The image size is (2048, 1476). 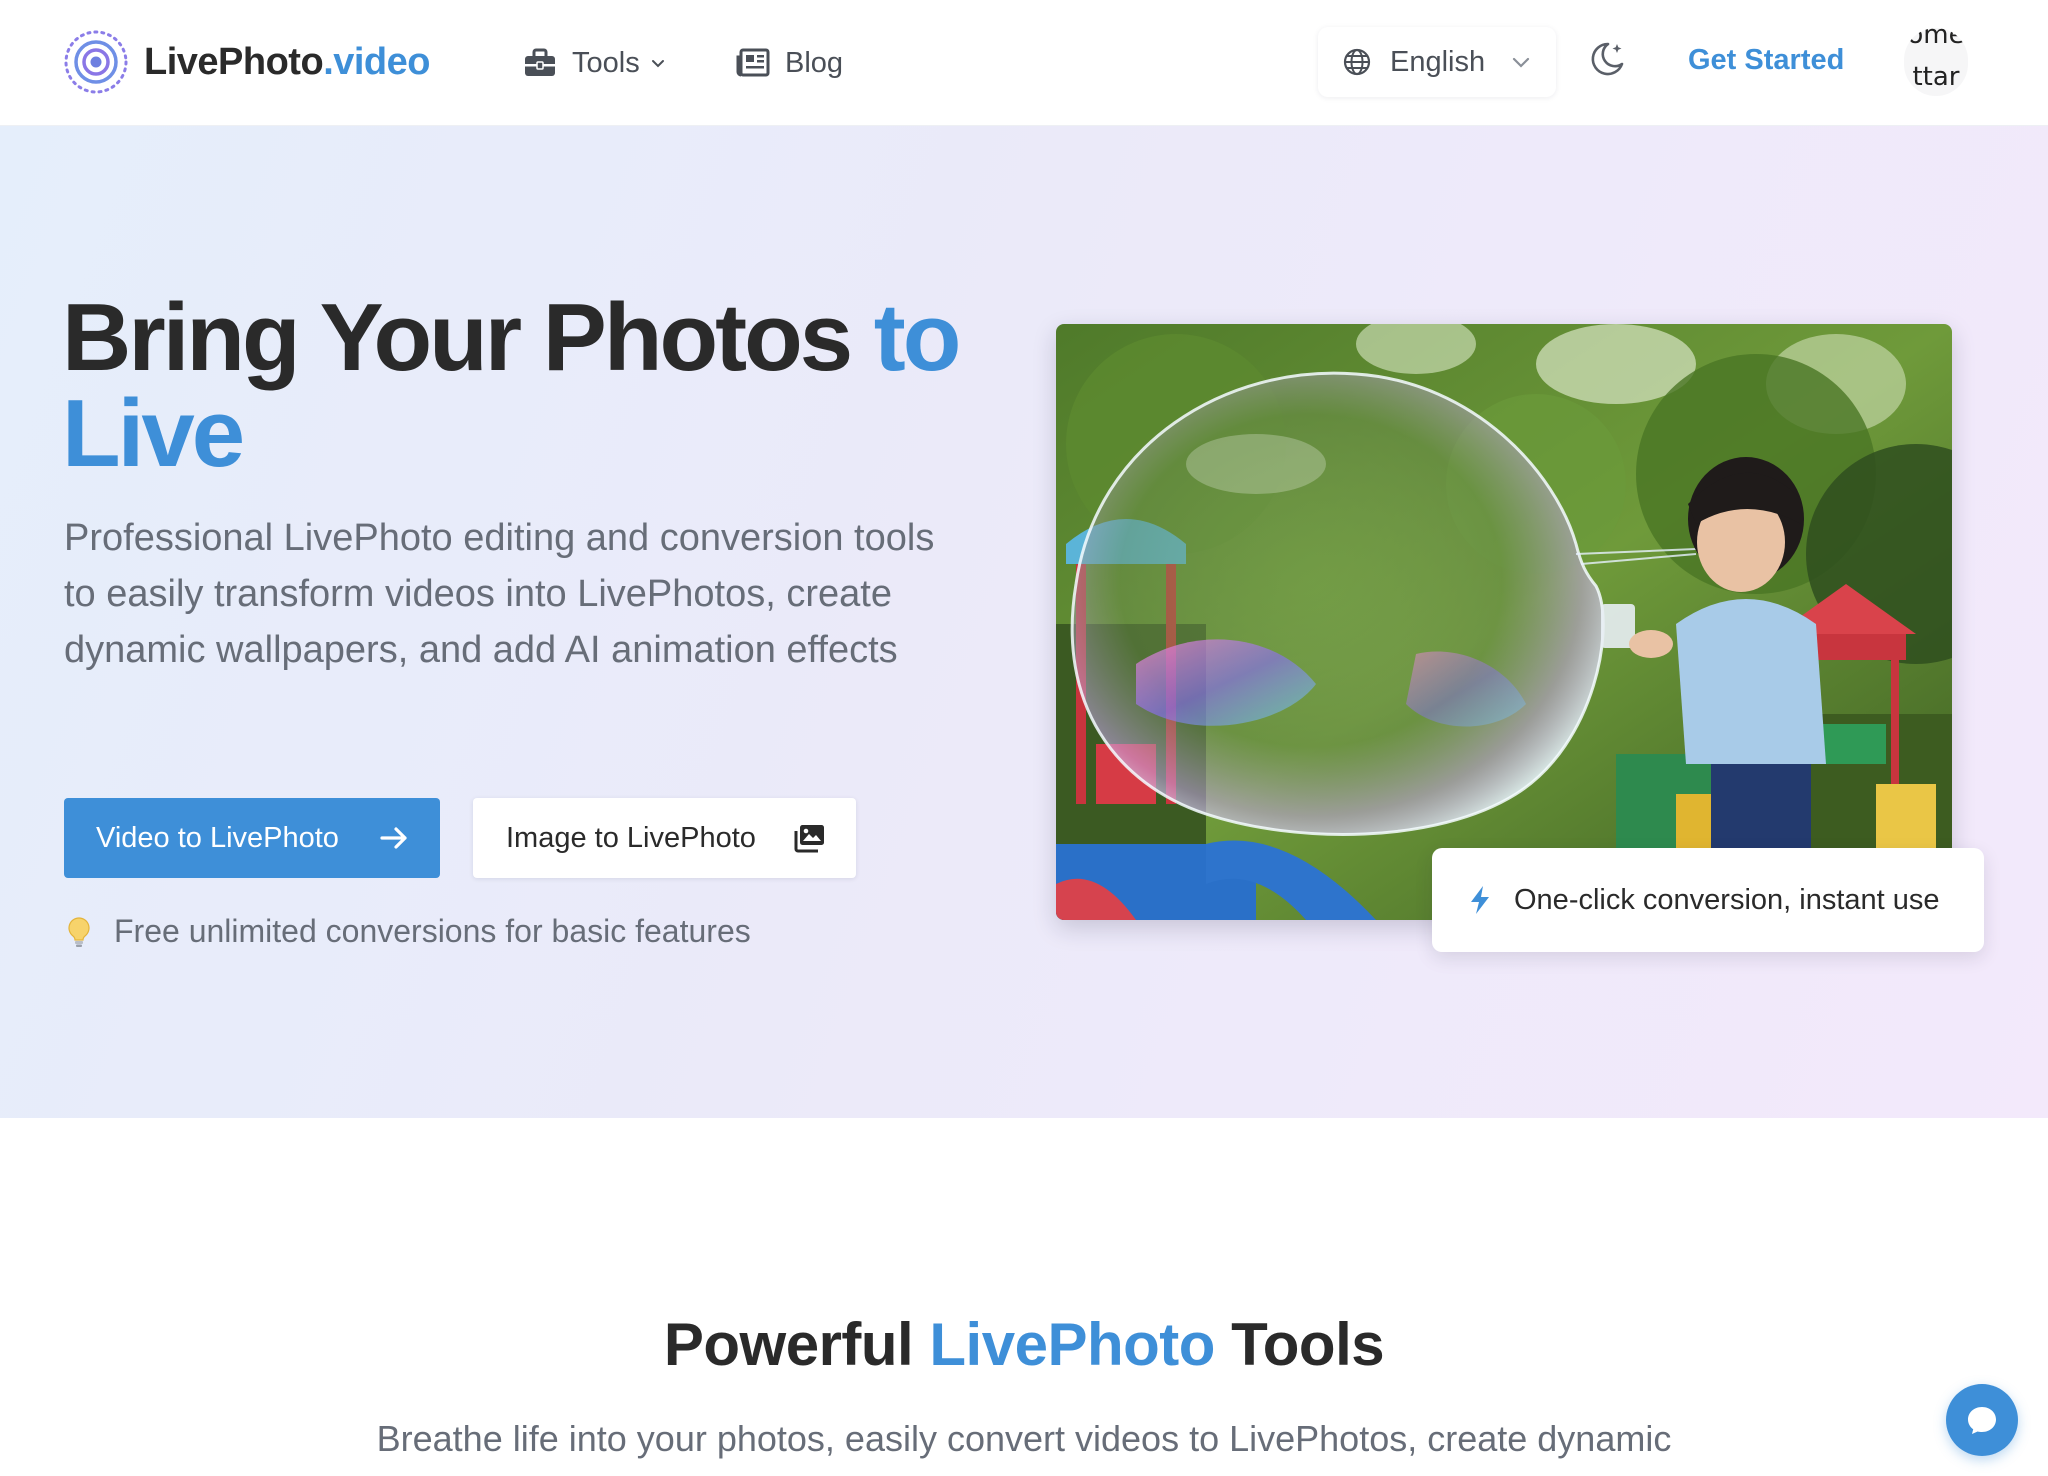 I want to click on images-icon, so click(x=809, y=839).